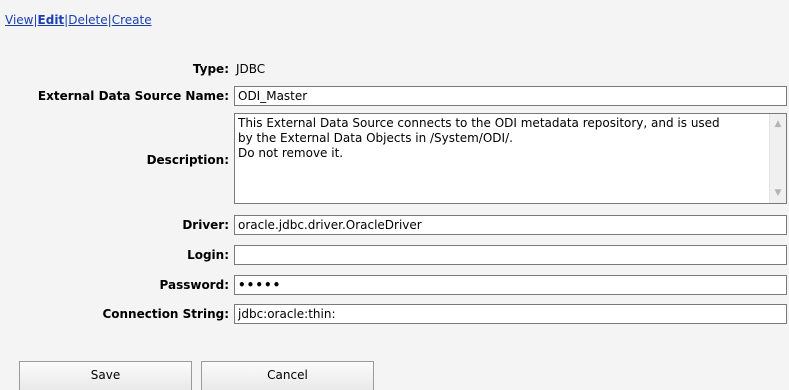 The width and height of the screenshot is (789, 390). What do you see at coordinates (87, 20) in the screenshot?
I see `delete-link: Delete` at bounding box center [87, 20].